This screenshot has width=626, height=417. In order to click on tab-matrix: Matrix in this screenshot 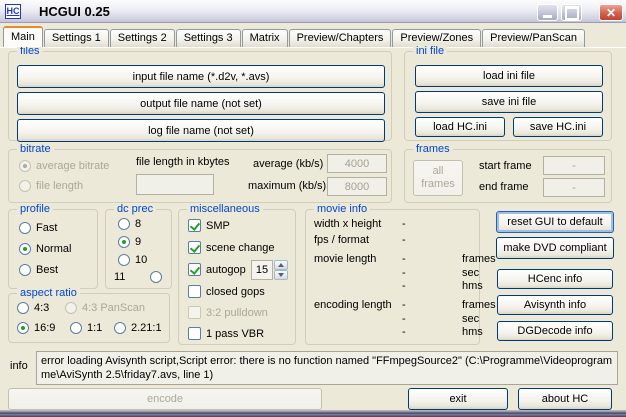, I will do `click(264, 38)`.